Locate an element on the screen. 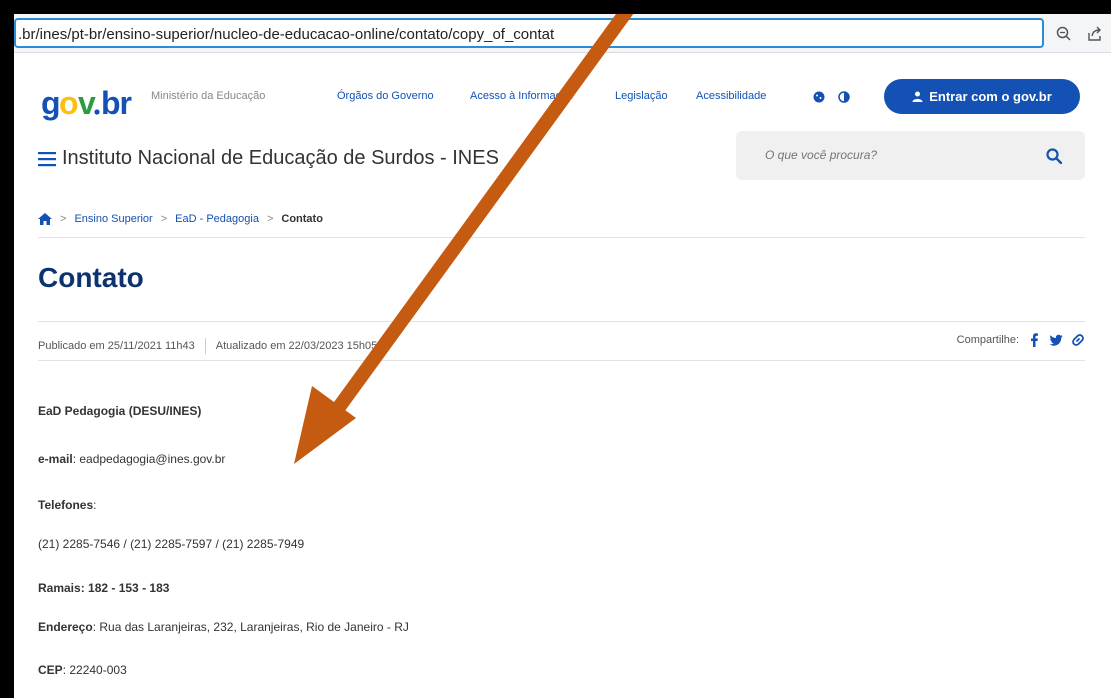 The image size is (1111, 698). login-govbr-button: Entrar com o gov.br is located at coordinates (982, 96).